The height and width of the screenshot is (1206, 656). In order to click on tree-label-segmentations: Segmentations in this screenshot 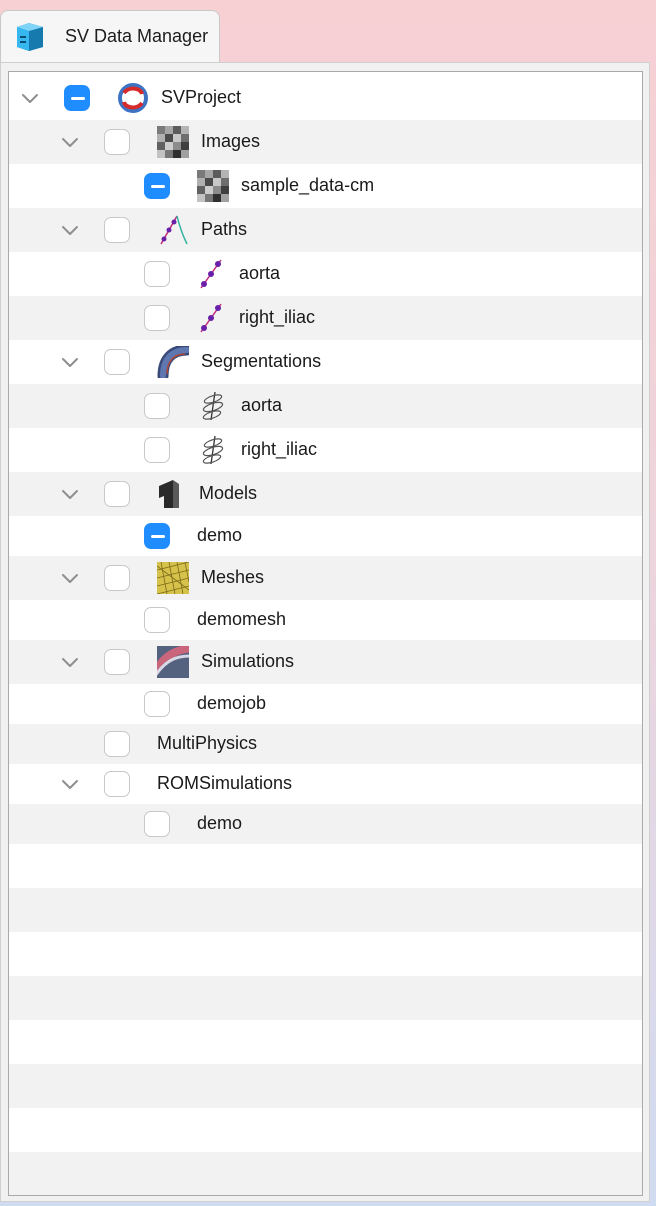, I will do `click(261, 361)`.